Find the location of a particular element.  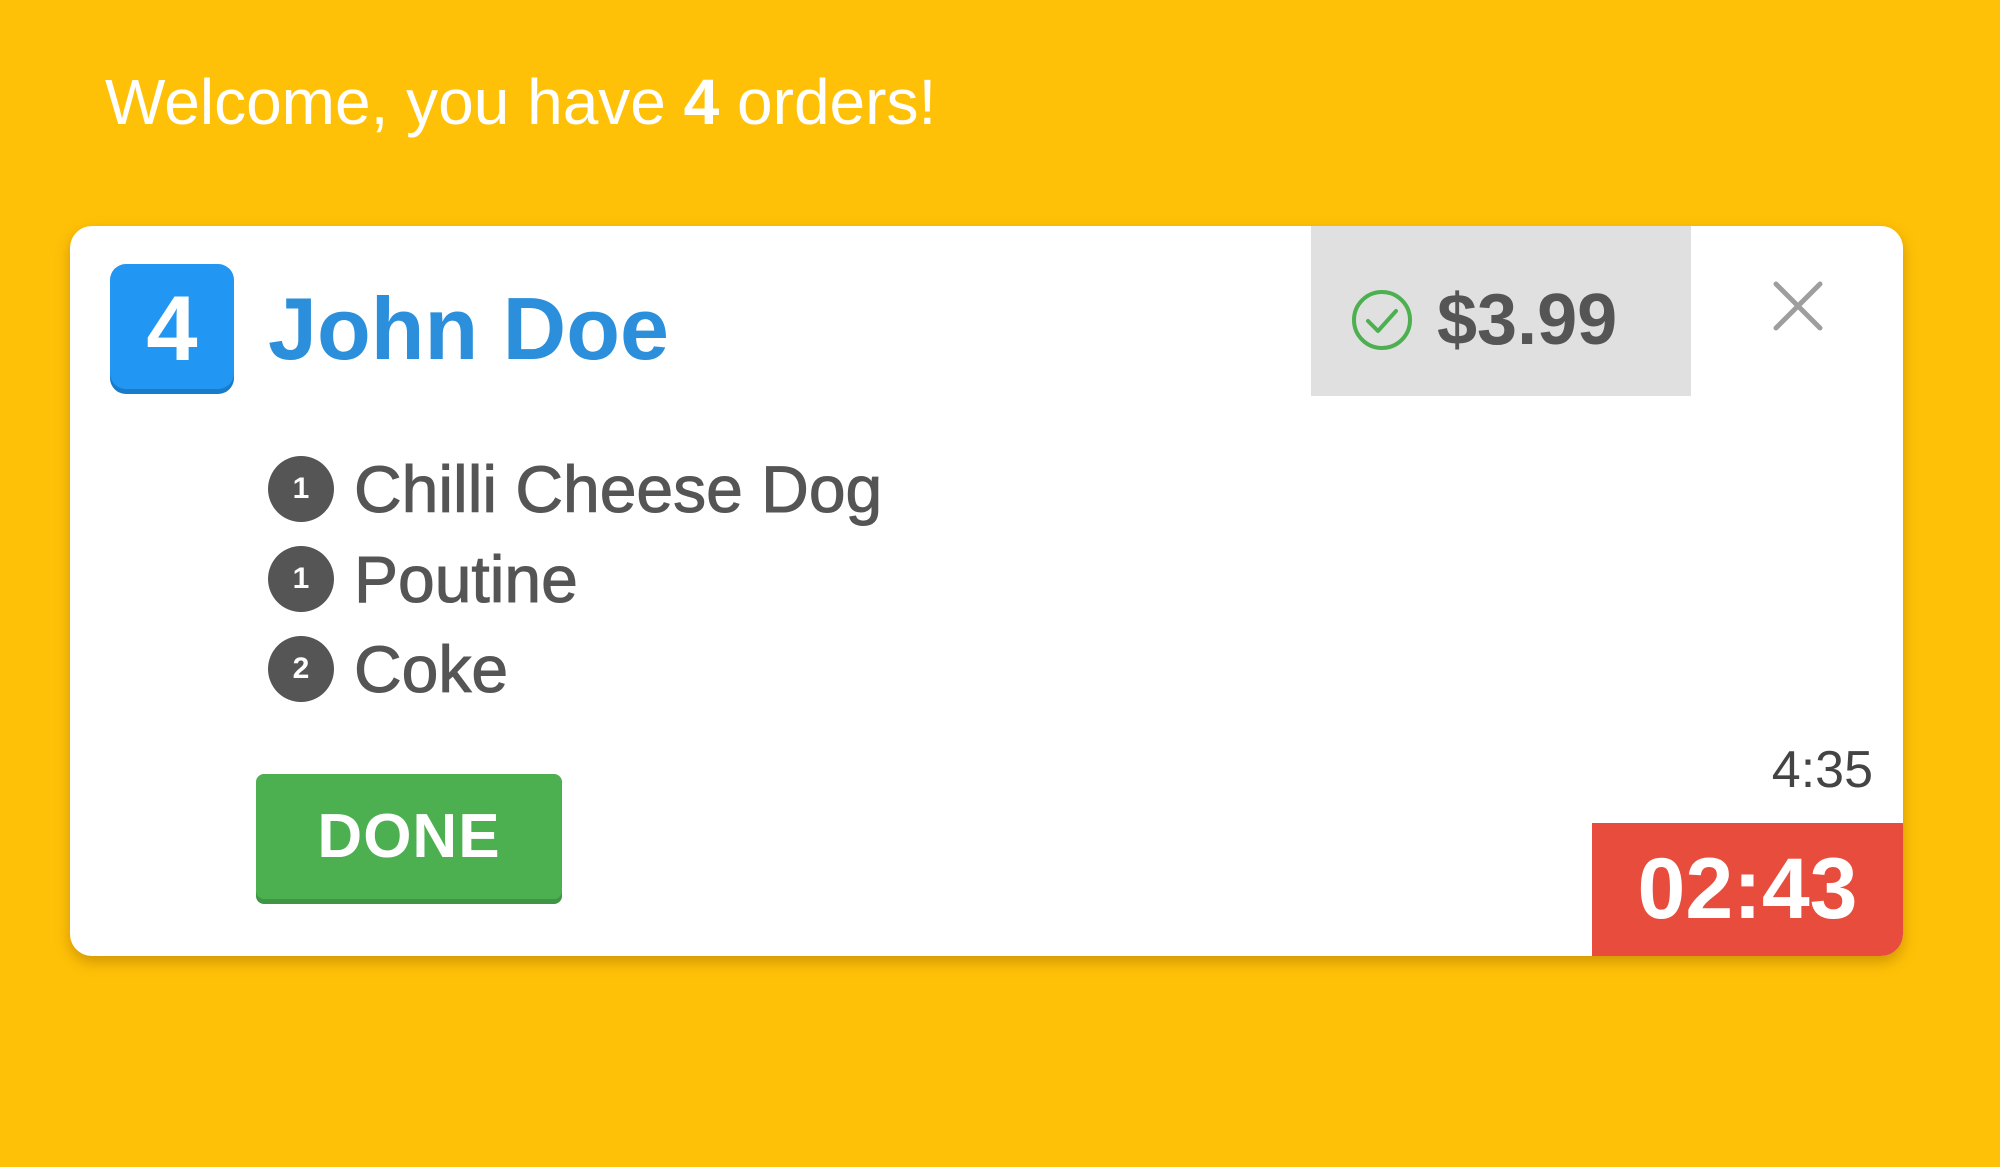

order-item: 2 Coke is located at coordinates (575, 669).